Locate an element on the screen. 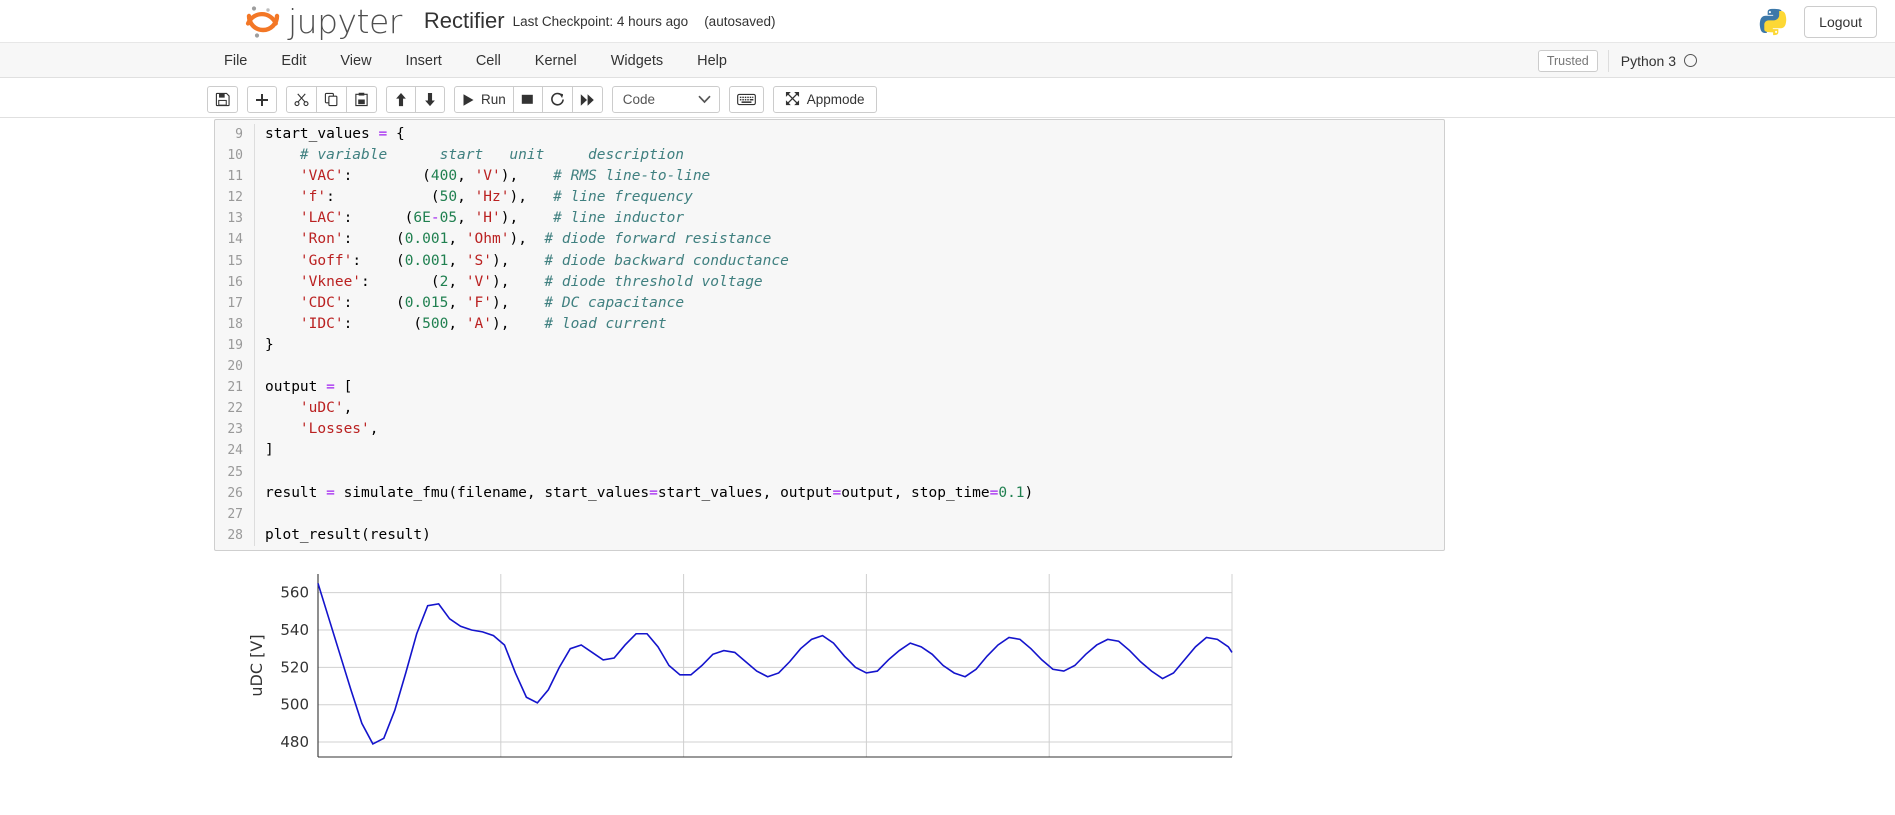 Image resolution: width=1895 pixels, height=815 pixels. keyboard-shortcuts-group is located at coordinates (746, 99).